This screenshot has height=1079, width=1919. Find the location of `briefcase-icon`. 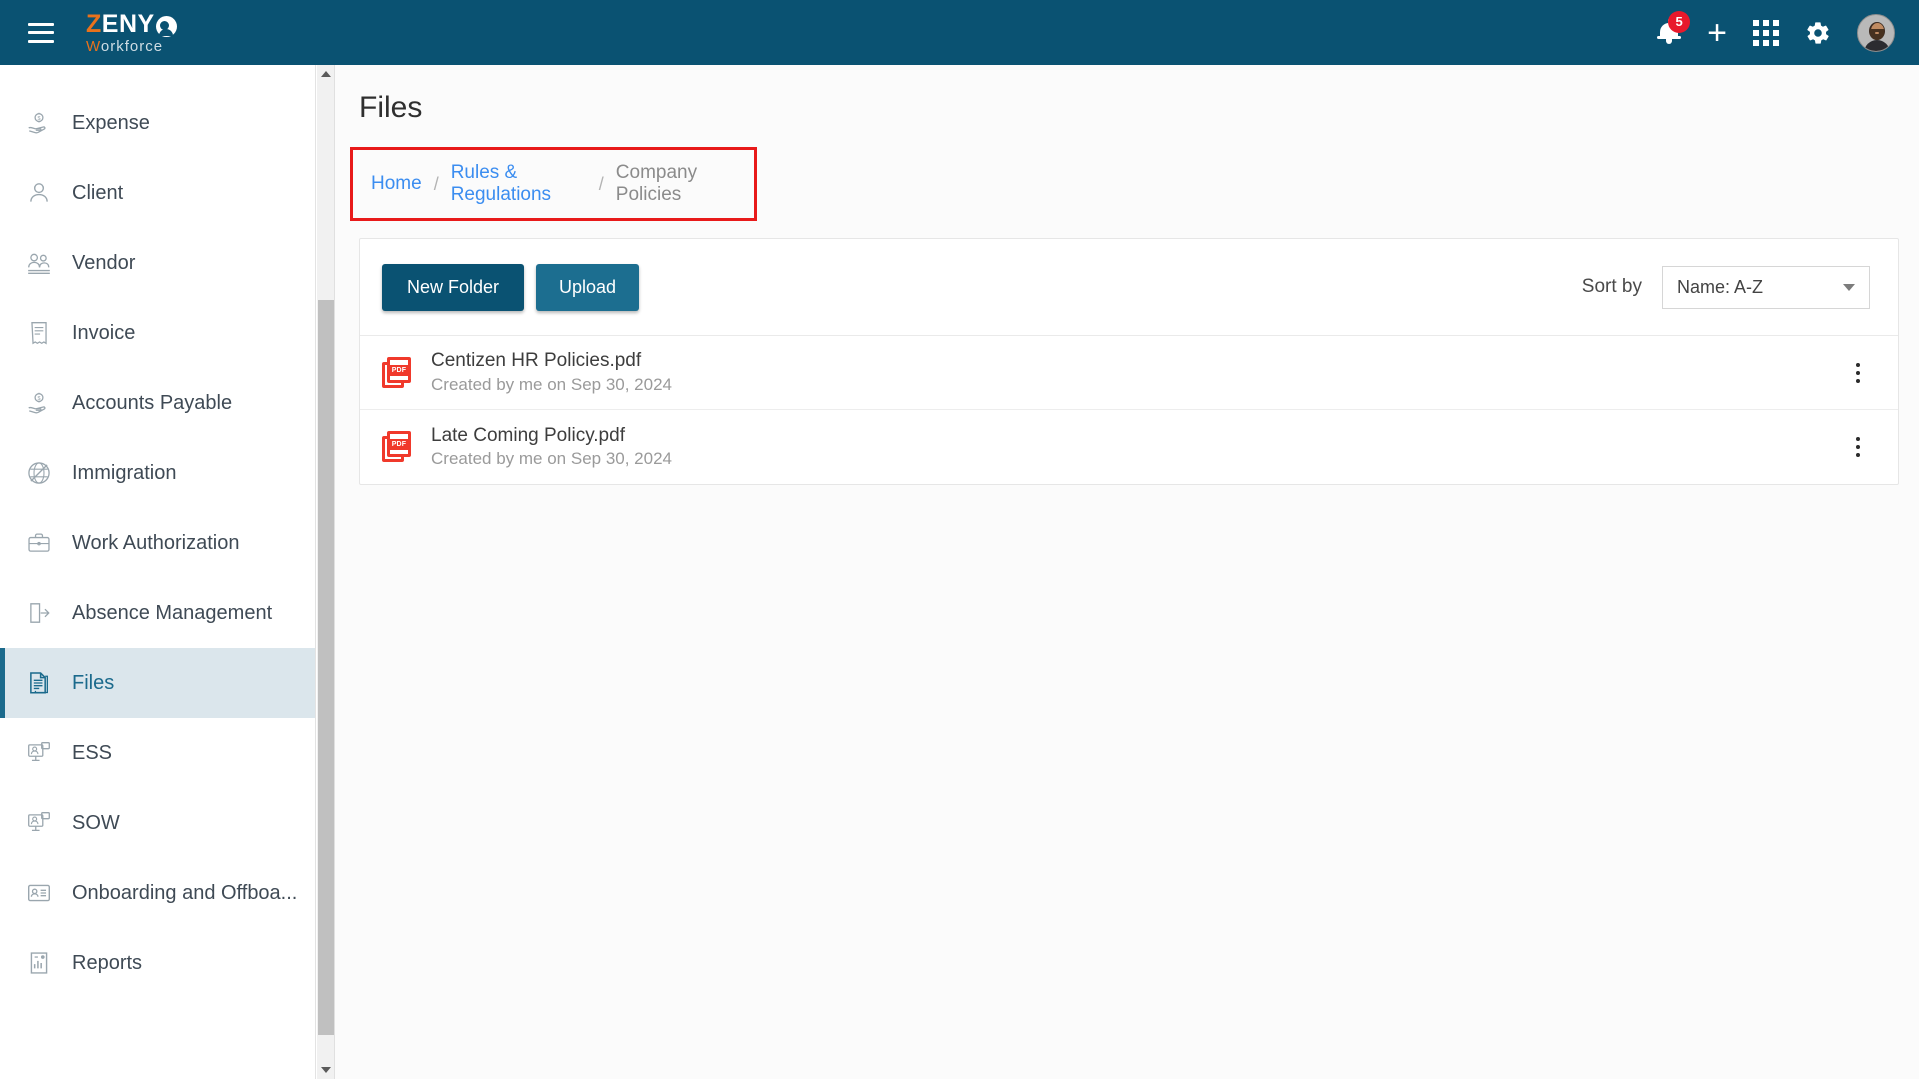

briefcase-icon is located at coordinates (39, 543).